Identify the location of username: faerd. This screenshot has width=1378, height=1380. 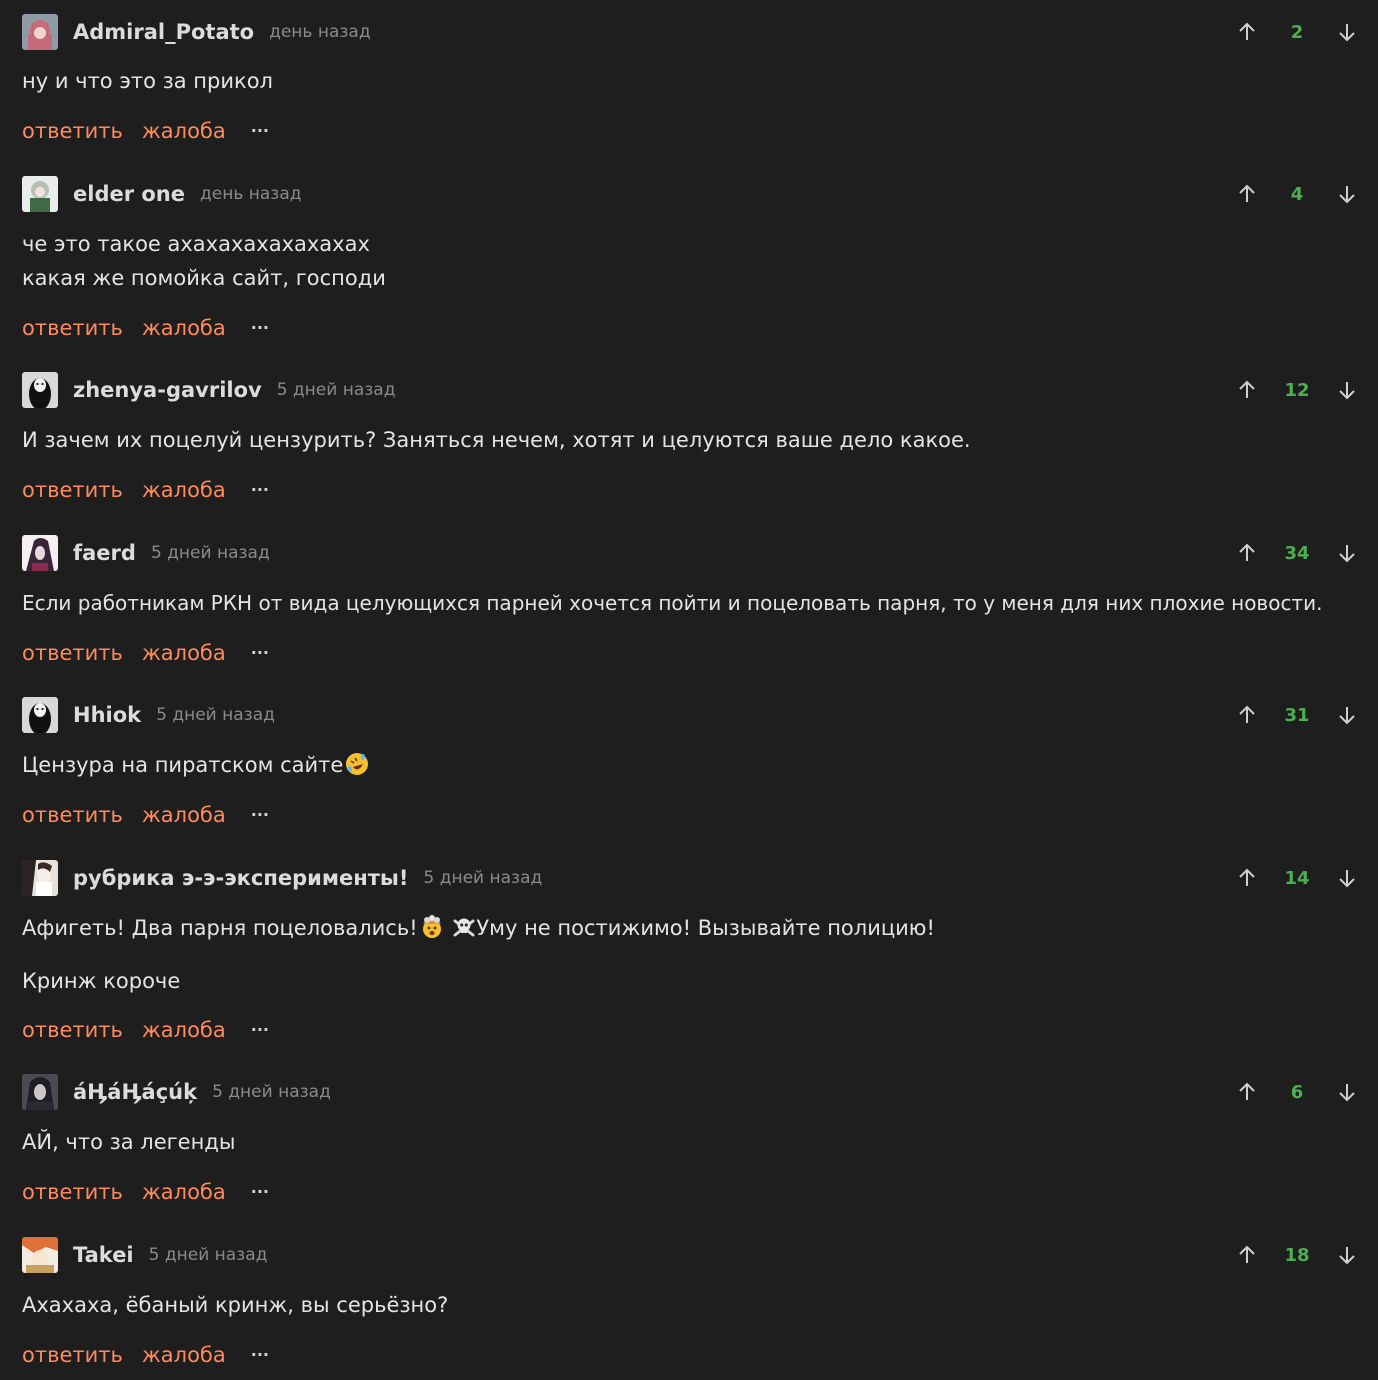
(104, 553).